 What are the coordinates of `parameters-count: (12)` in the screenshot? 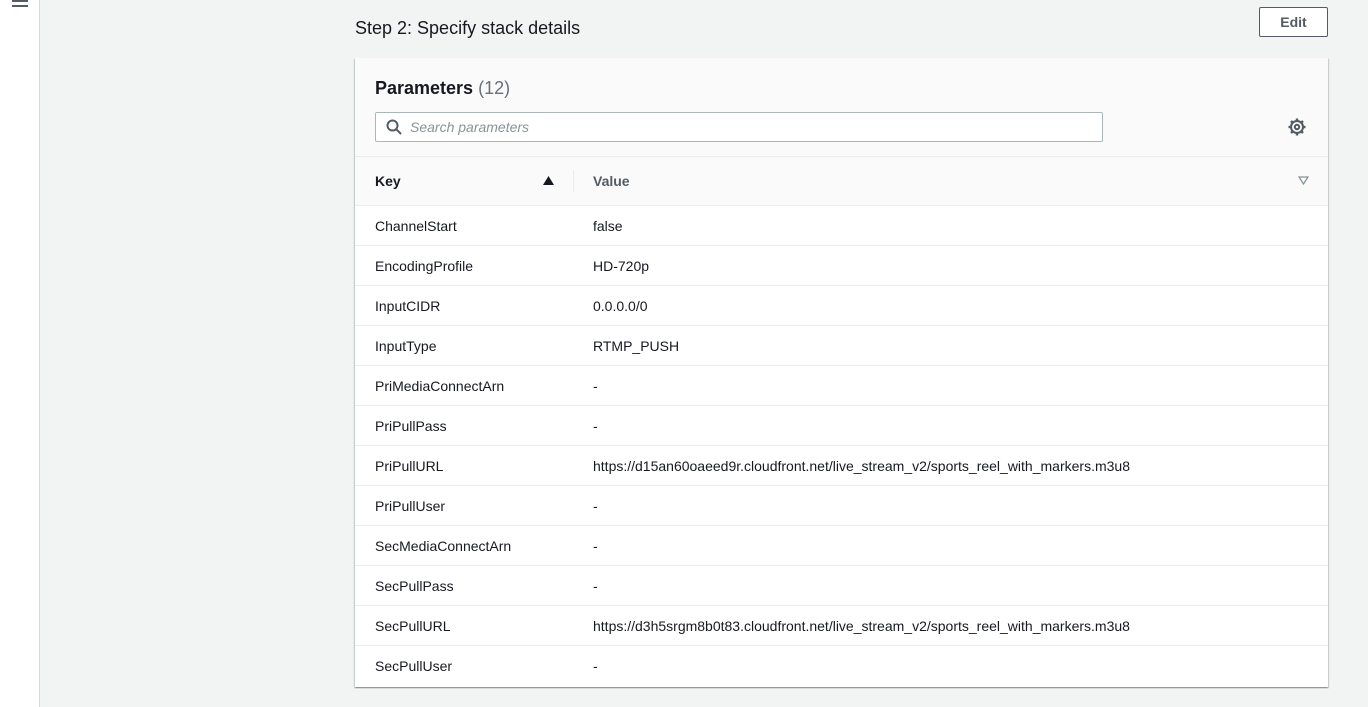 It's located at (494, 88).